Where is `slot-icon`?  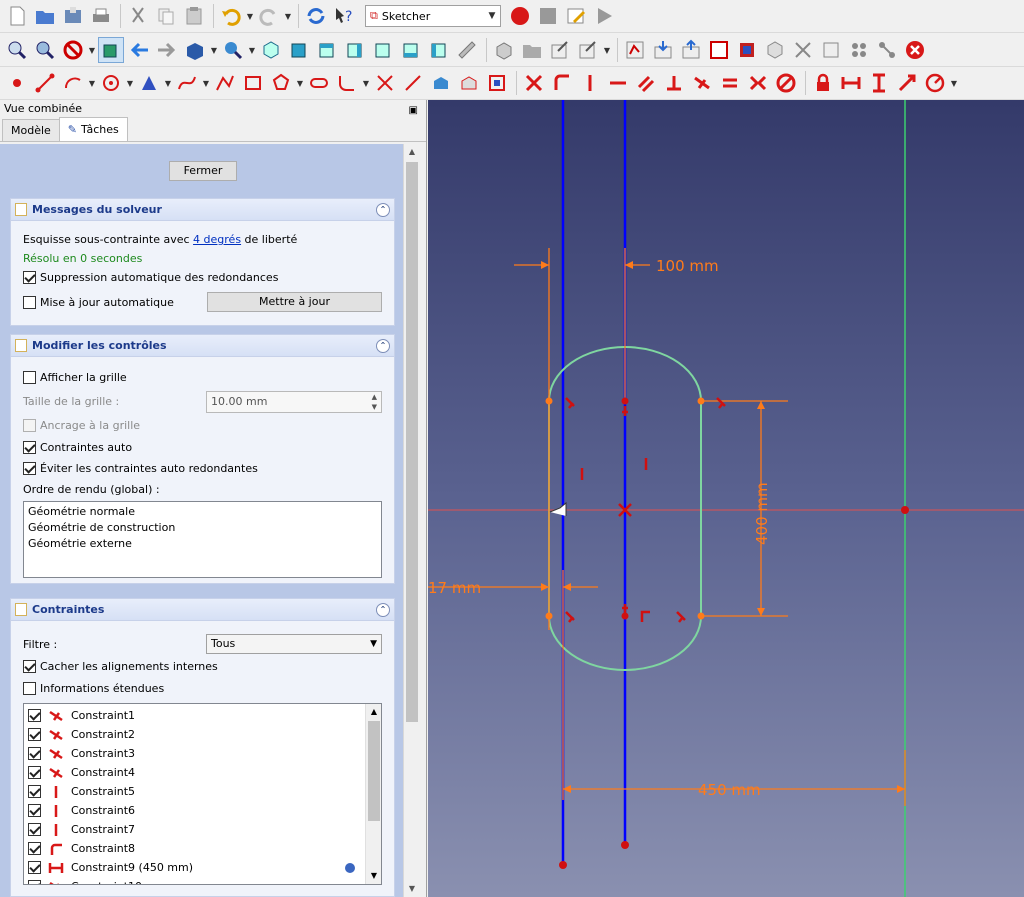
slot-icon is located at coordinates (319, 83).